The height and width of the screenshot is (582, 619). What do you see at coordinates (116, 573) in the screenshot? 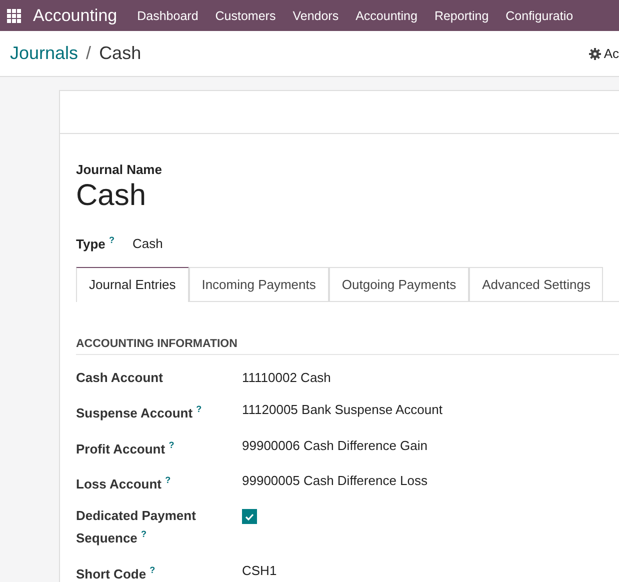
I see `field-label: Short Code $^{?}$` at bounding box center [116, 573].